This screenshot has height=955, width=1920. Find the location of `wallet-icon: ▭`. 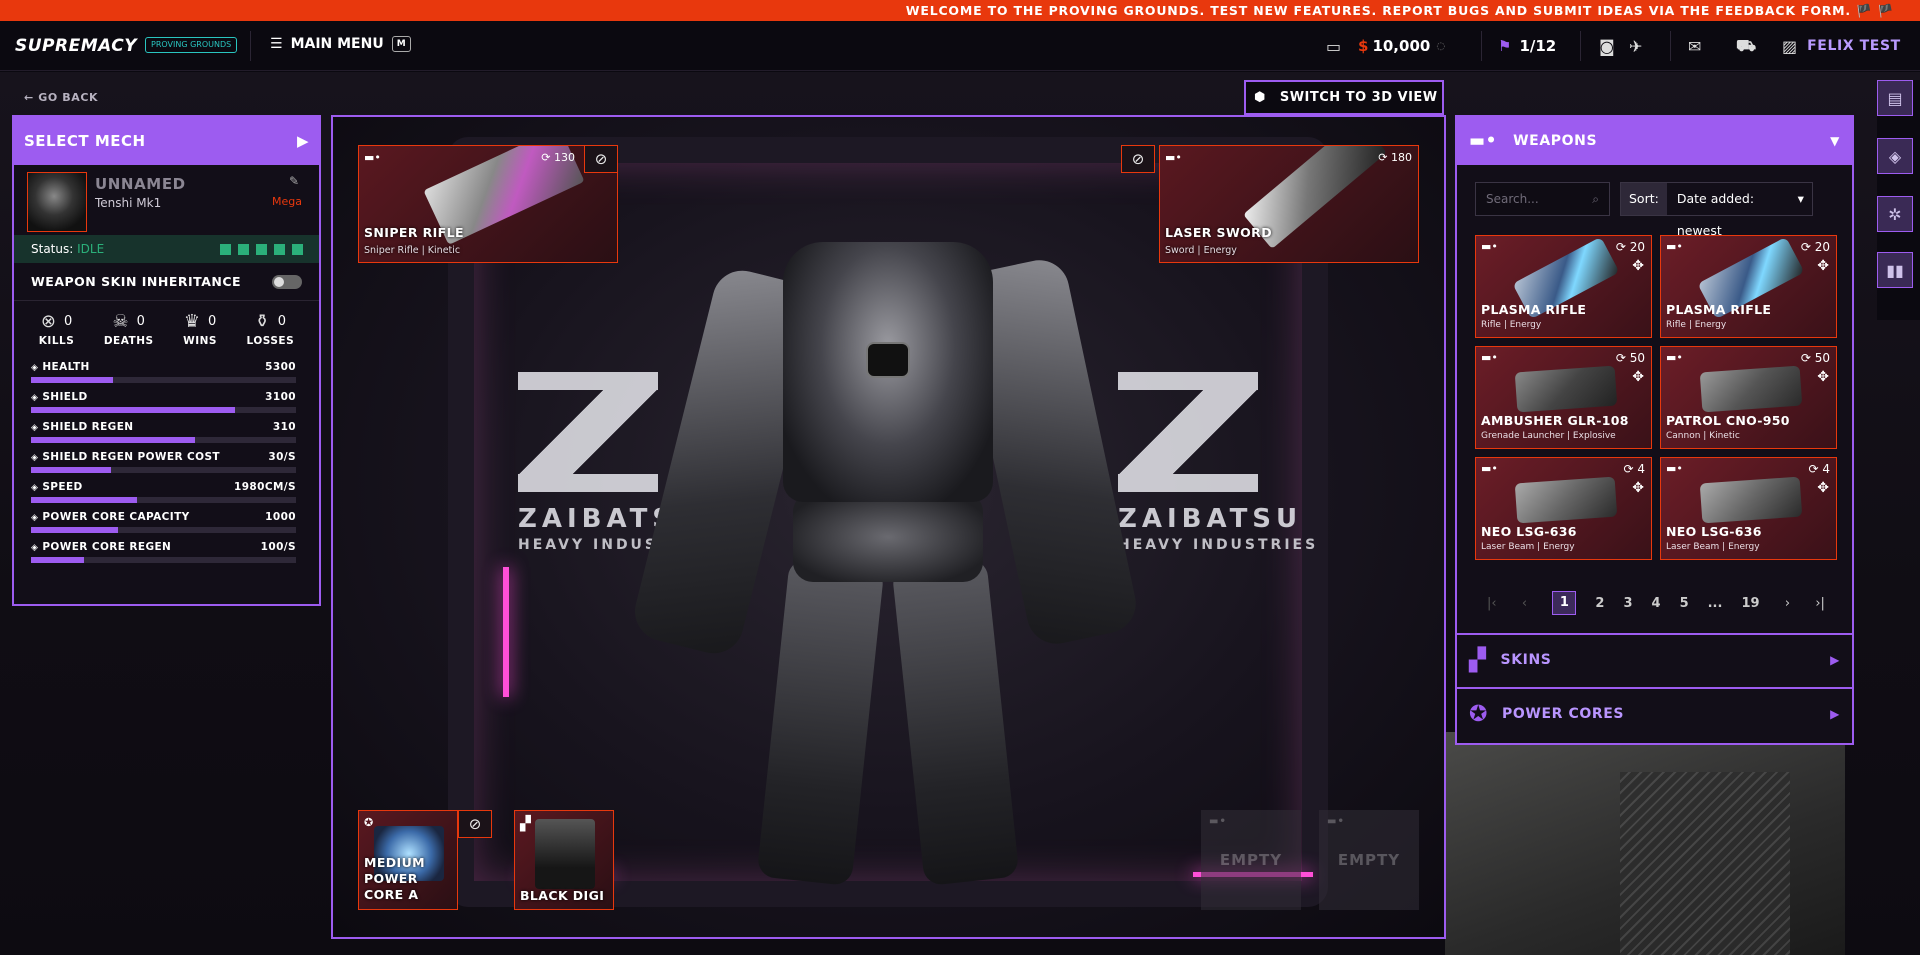

wallet-icon: ▭ is located at coordinates (1333, 46).